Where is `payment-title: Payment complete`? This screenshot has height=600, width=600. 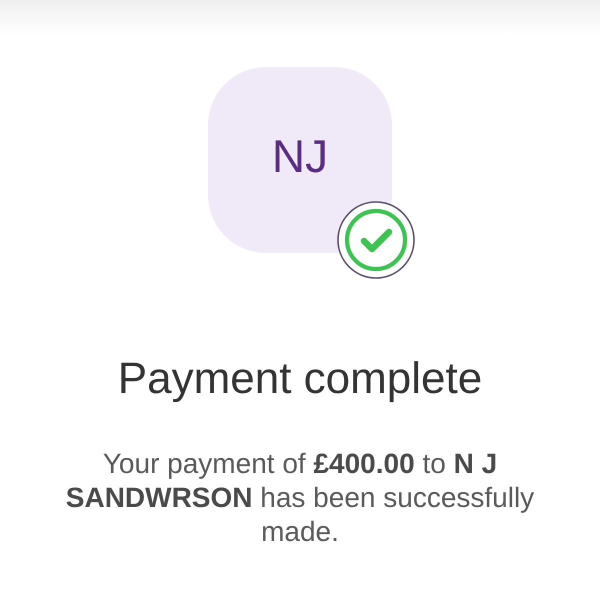 payment-title: Payment complete is located at coordinates (300, 379).